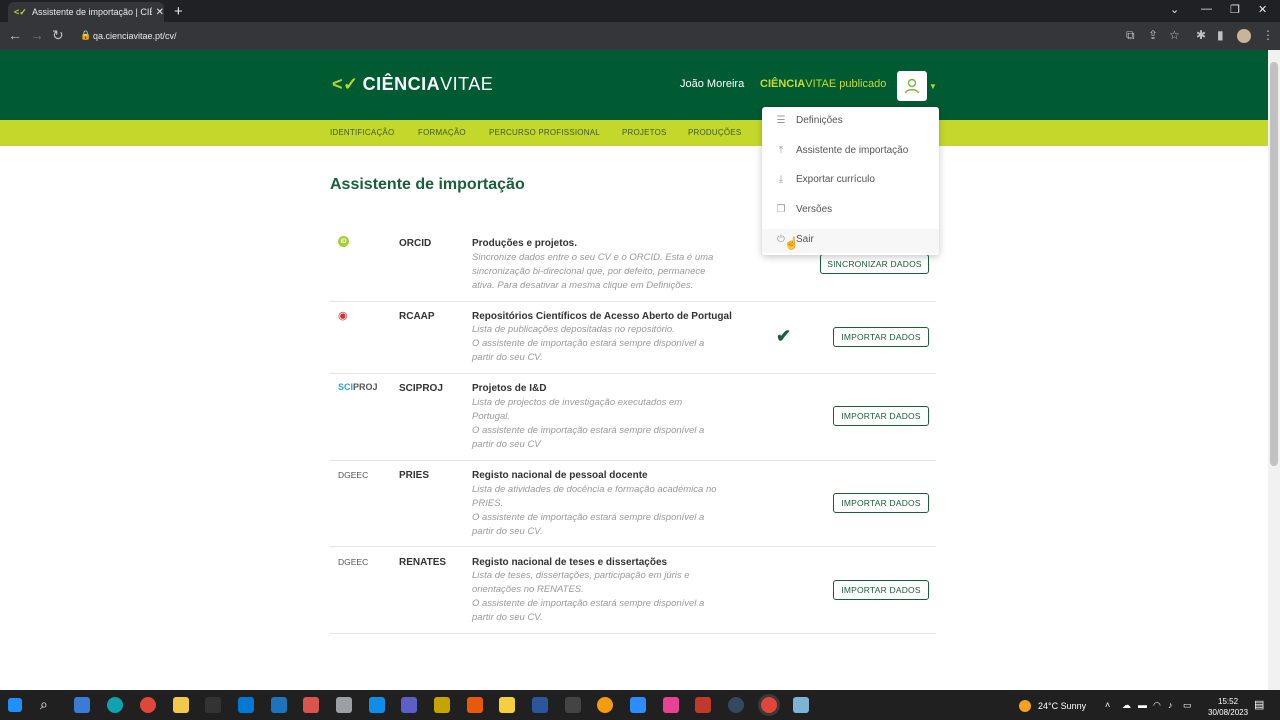 This screenshot has height=720, width=1280. What do you see at coordinates (409, 705) in the screenshot?
I see `teams-icon` at bounding box center [409, 705].